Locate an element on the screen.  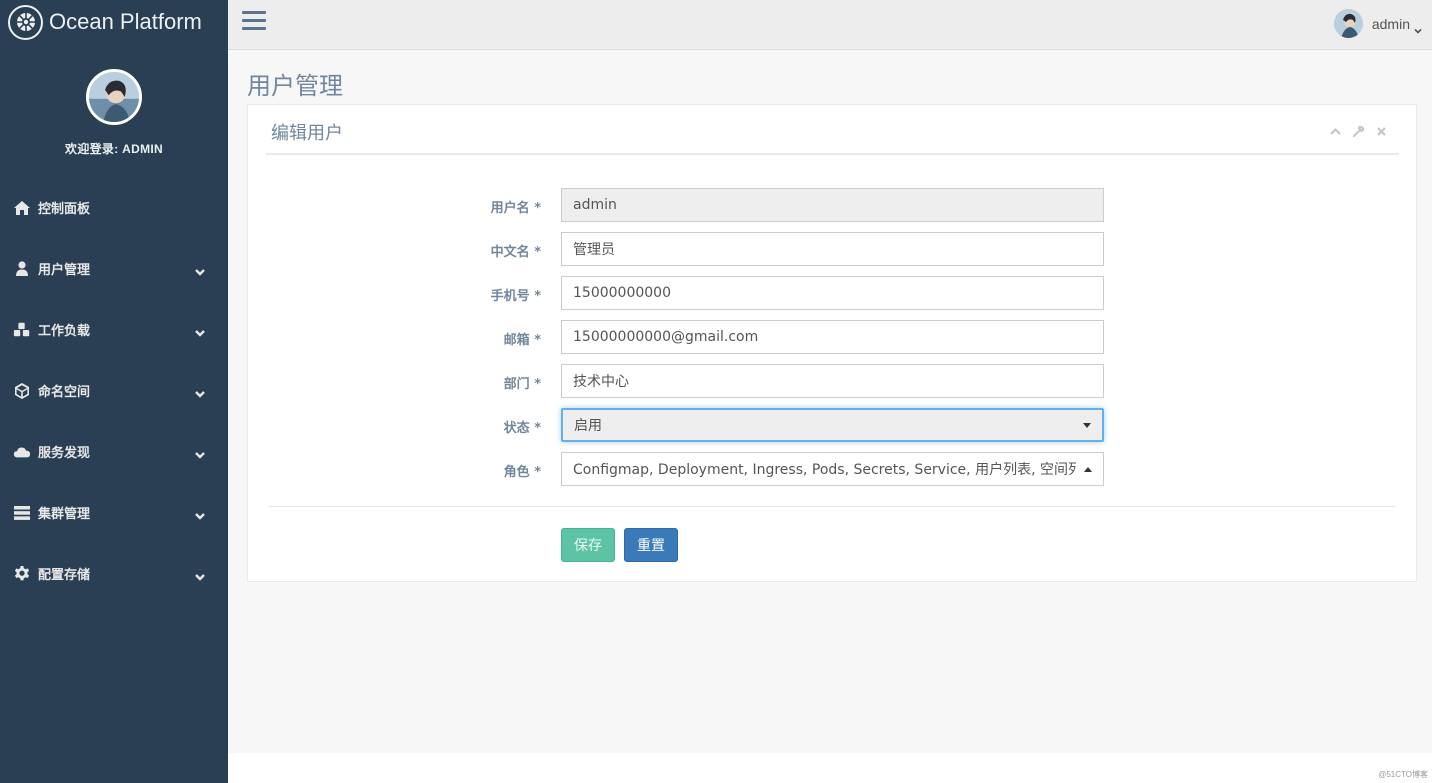
form-row-username: 用户名 * admin is located at coordinates (832, 205).